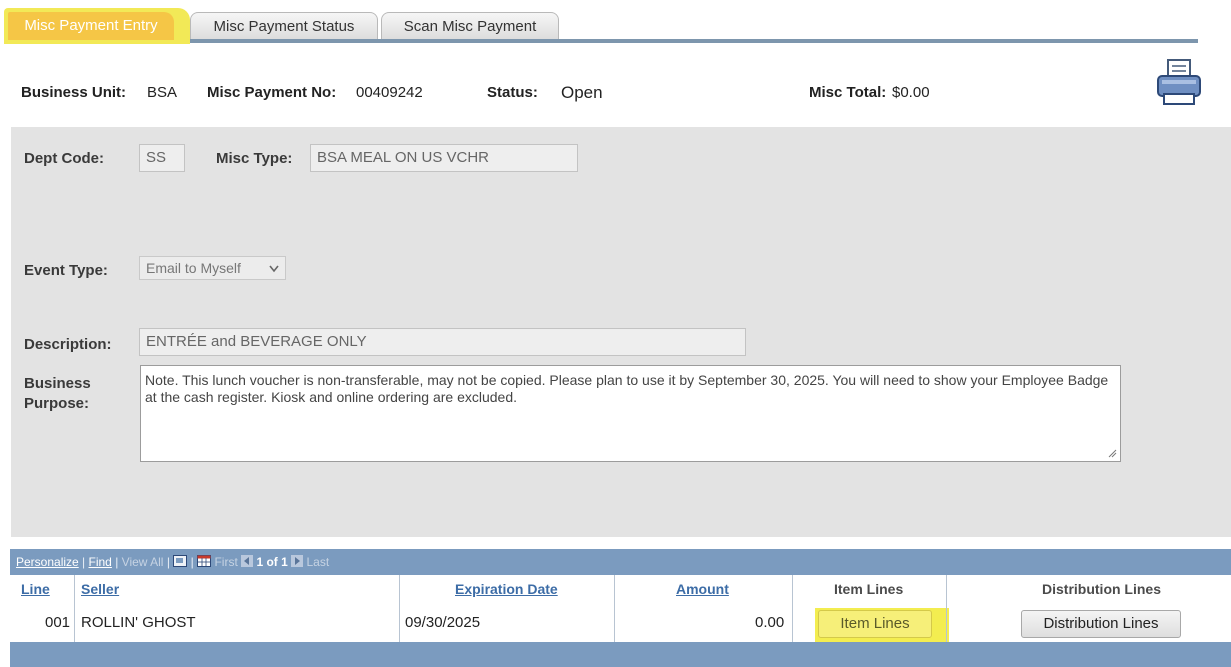 Image resolution: width=1231 pixels, height=667 pixels. What do you see at coordinates (702, 589) in the screenshot?
I see `column-header-amount: Amount` at bounding box center [702, 589].